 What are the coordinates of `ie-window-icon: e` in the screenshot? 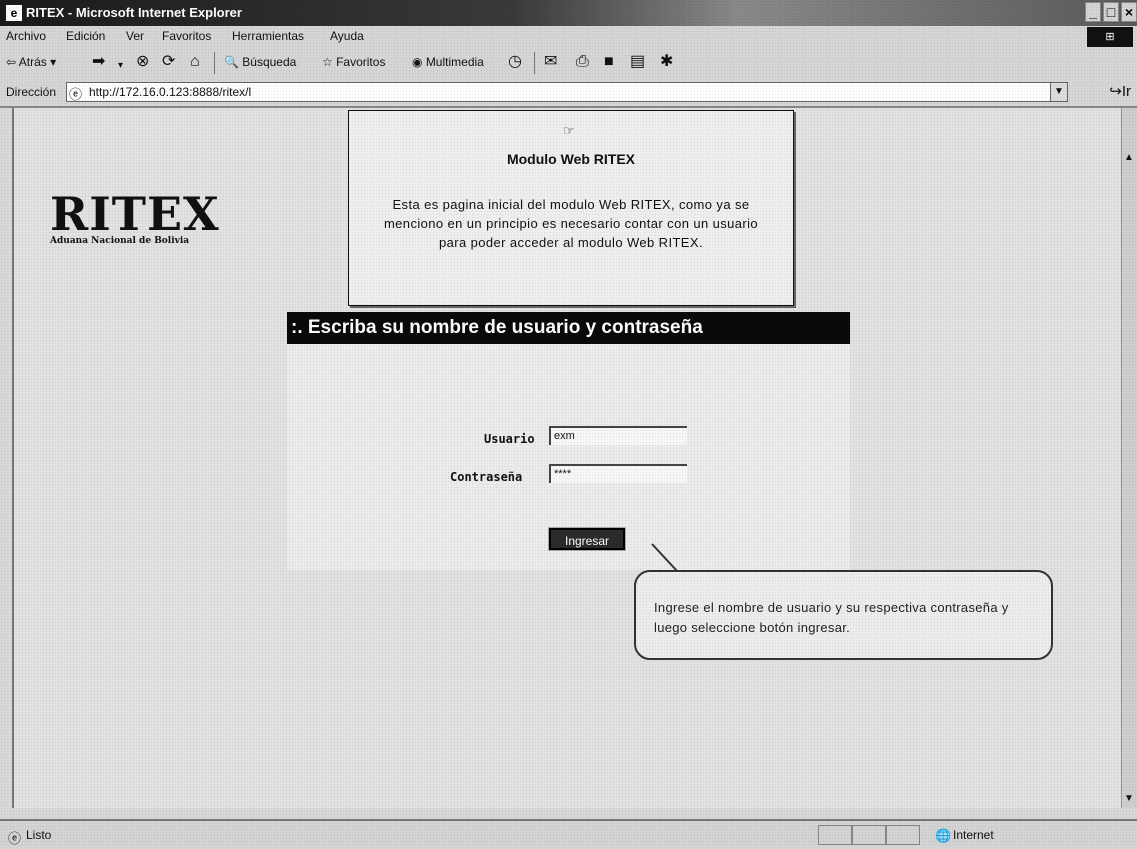 It's located at (14, 13).